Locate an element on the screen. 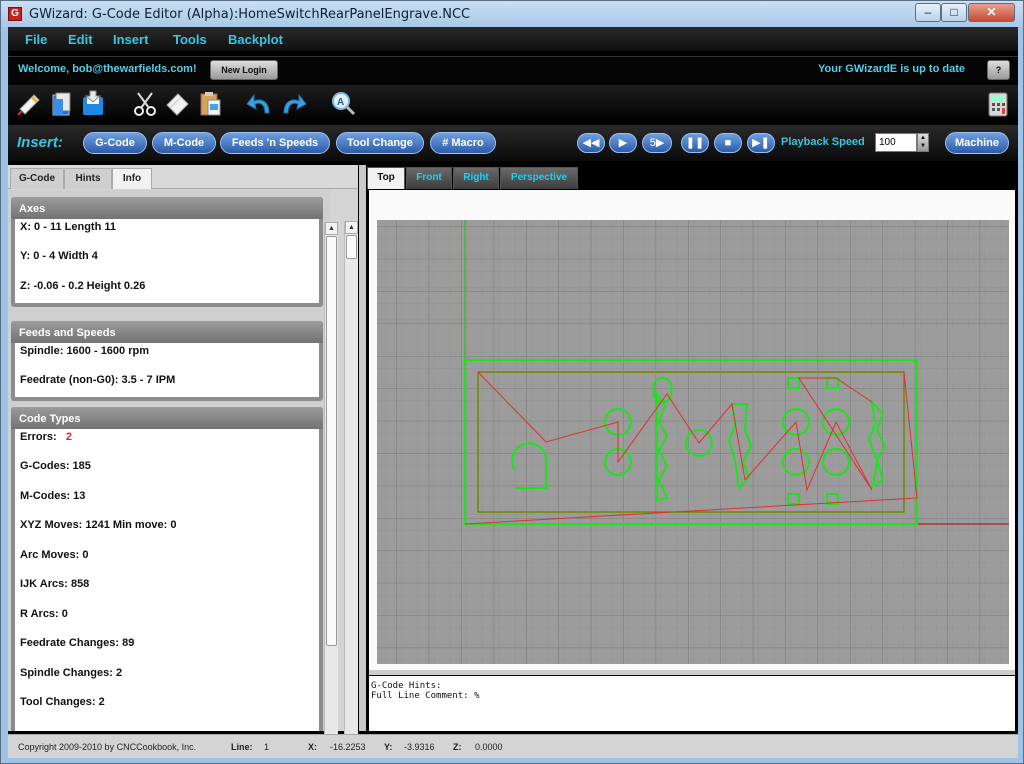 Image resolution: width=1024 pixels, height=764 pixels. arc-moves-row: Arc Moves: 0 is located at coordinates (54, 555).